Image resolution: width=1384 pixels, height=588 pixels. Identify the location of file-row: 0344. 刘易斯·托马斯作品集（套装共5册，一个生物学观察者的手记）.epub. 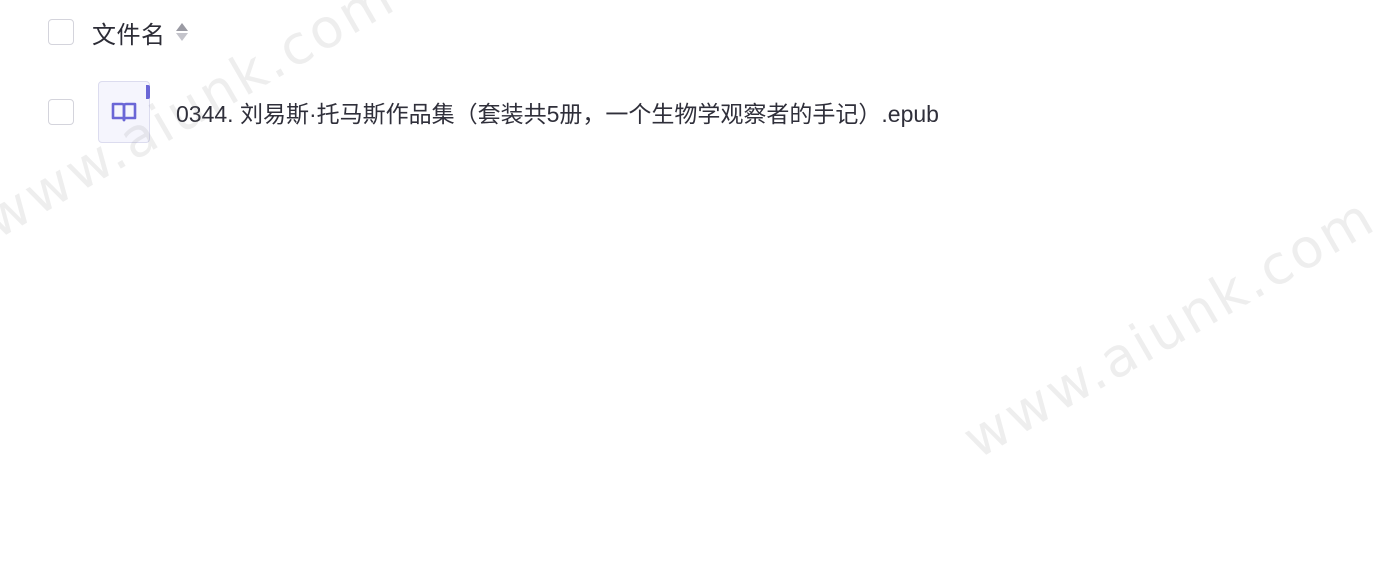
(493, 112).